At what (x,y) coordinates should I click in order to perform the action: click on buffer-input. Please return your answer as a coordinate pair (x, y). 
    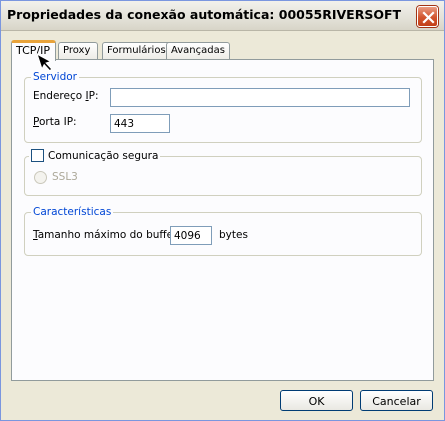
    Looking at the image, I should click on (191, 235).